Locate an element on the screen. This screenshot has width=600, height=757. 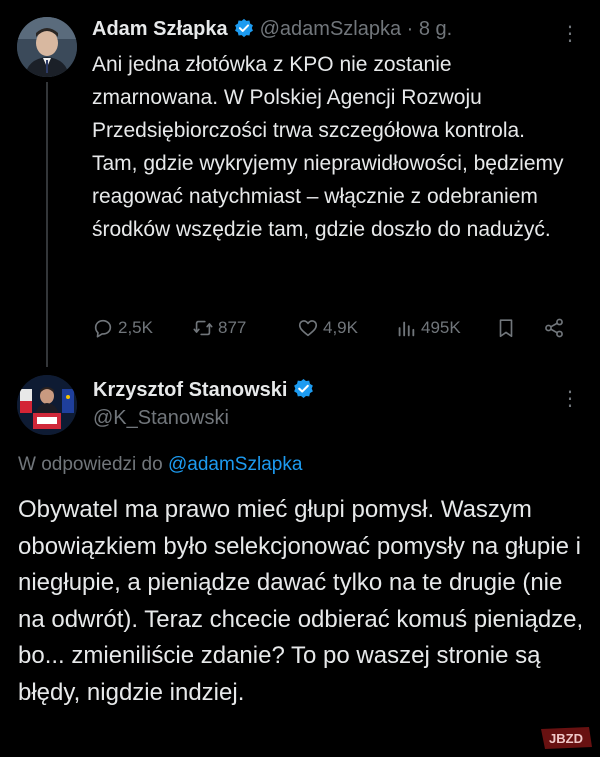
like-button: 4,9K is located at coordinates (327, 328).